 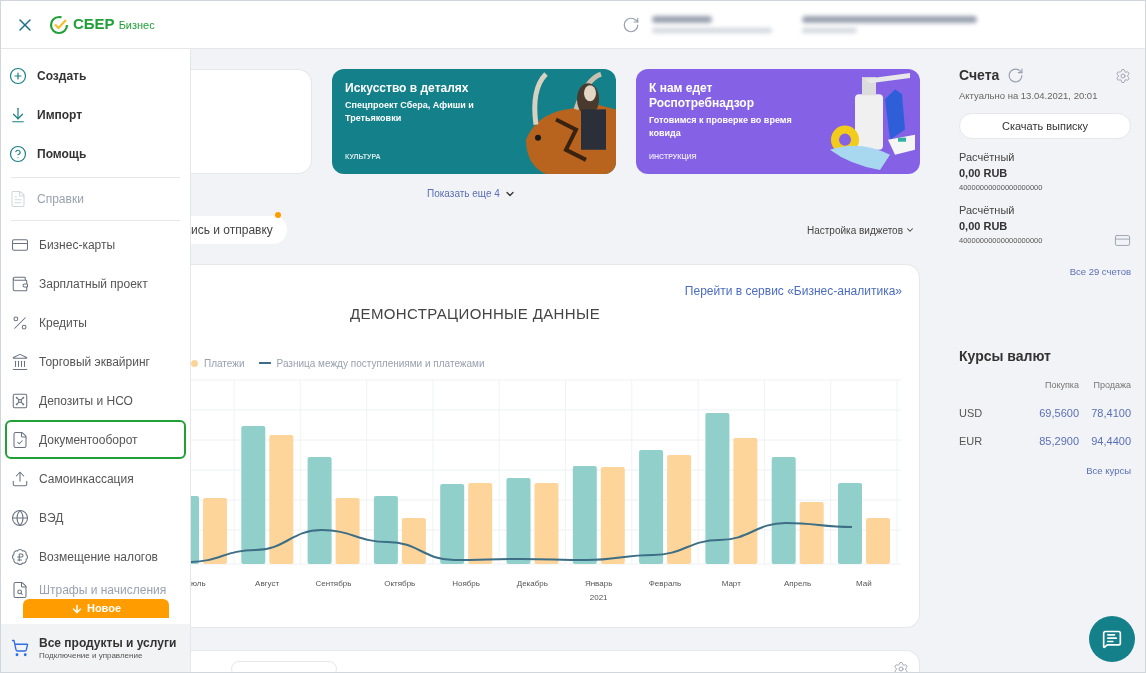 I want to click on buy-rate: 85,2900, so click(x=1058, y=442).